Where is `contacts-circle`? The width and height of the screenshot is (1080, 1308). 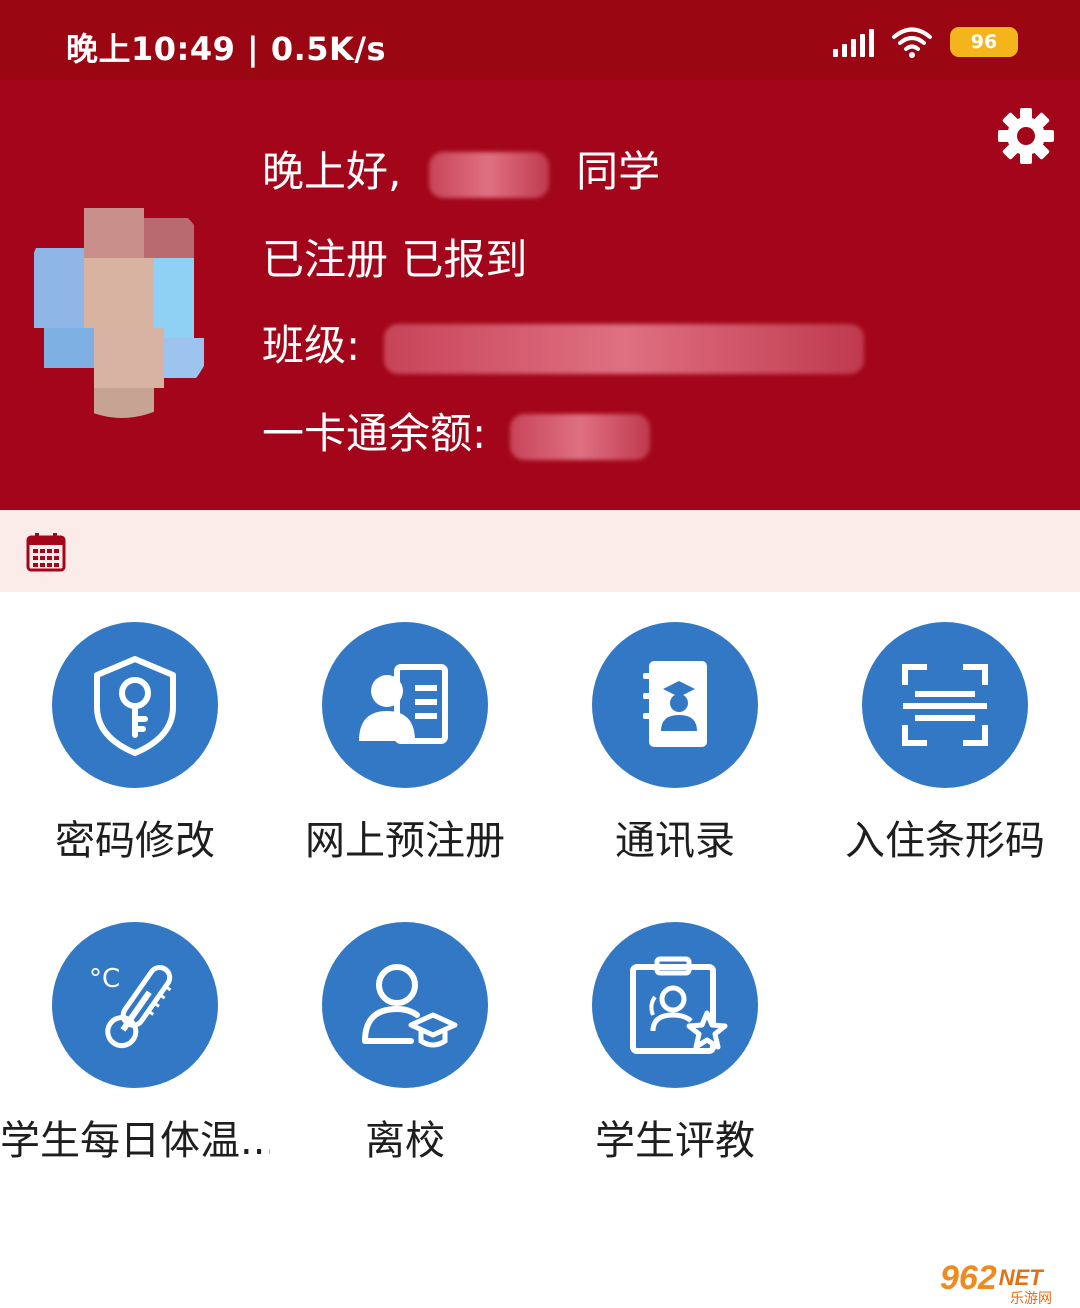 contacts-circle is located at coordinates (675, 705).